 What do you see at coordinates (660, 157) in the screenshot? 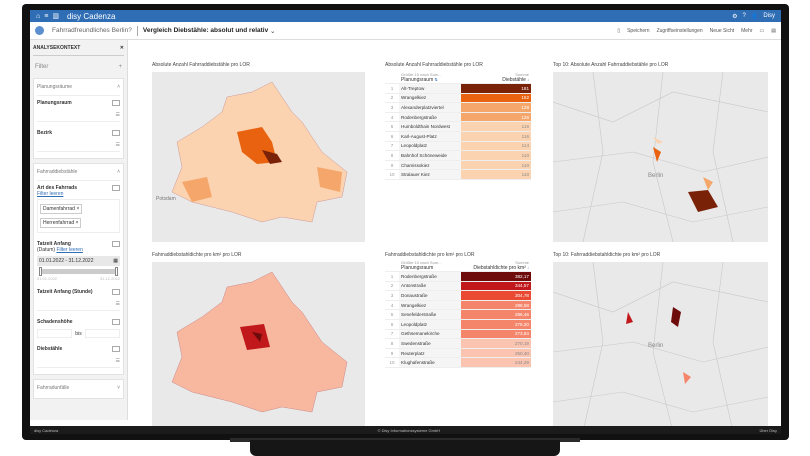
I see `map-top10-absolute: Berlin` at bounding box center [660, 157].